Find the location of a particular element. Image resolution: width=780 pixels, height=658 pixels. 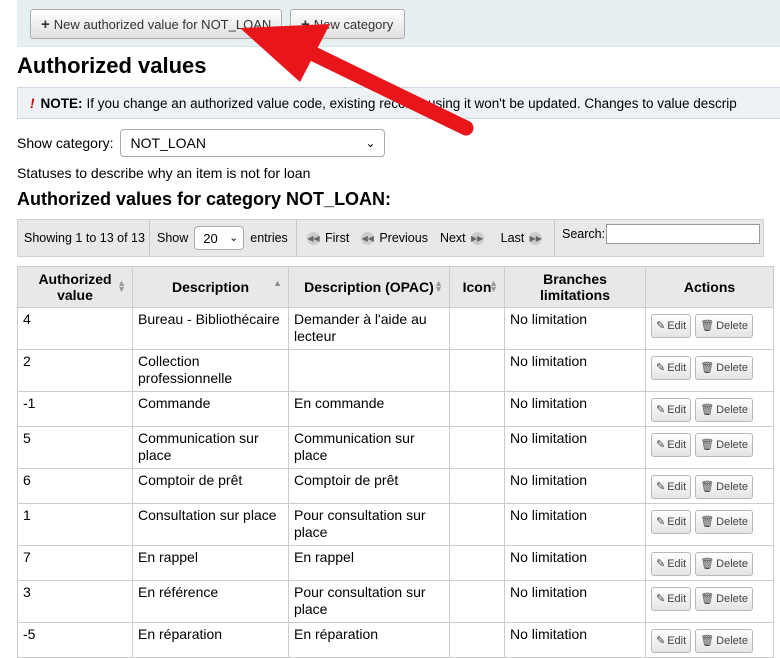

sort-asc-icon: ▲ is located at coordinates (277, 283).